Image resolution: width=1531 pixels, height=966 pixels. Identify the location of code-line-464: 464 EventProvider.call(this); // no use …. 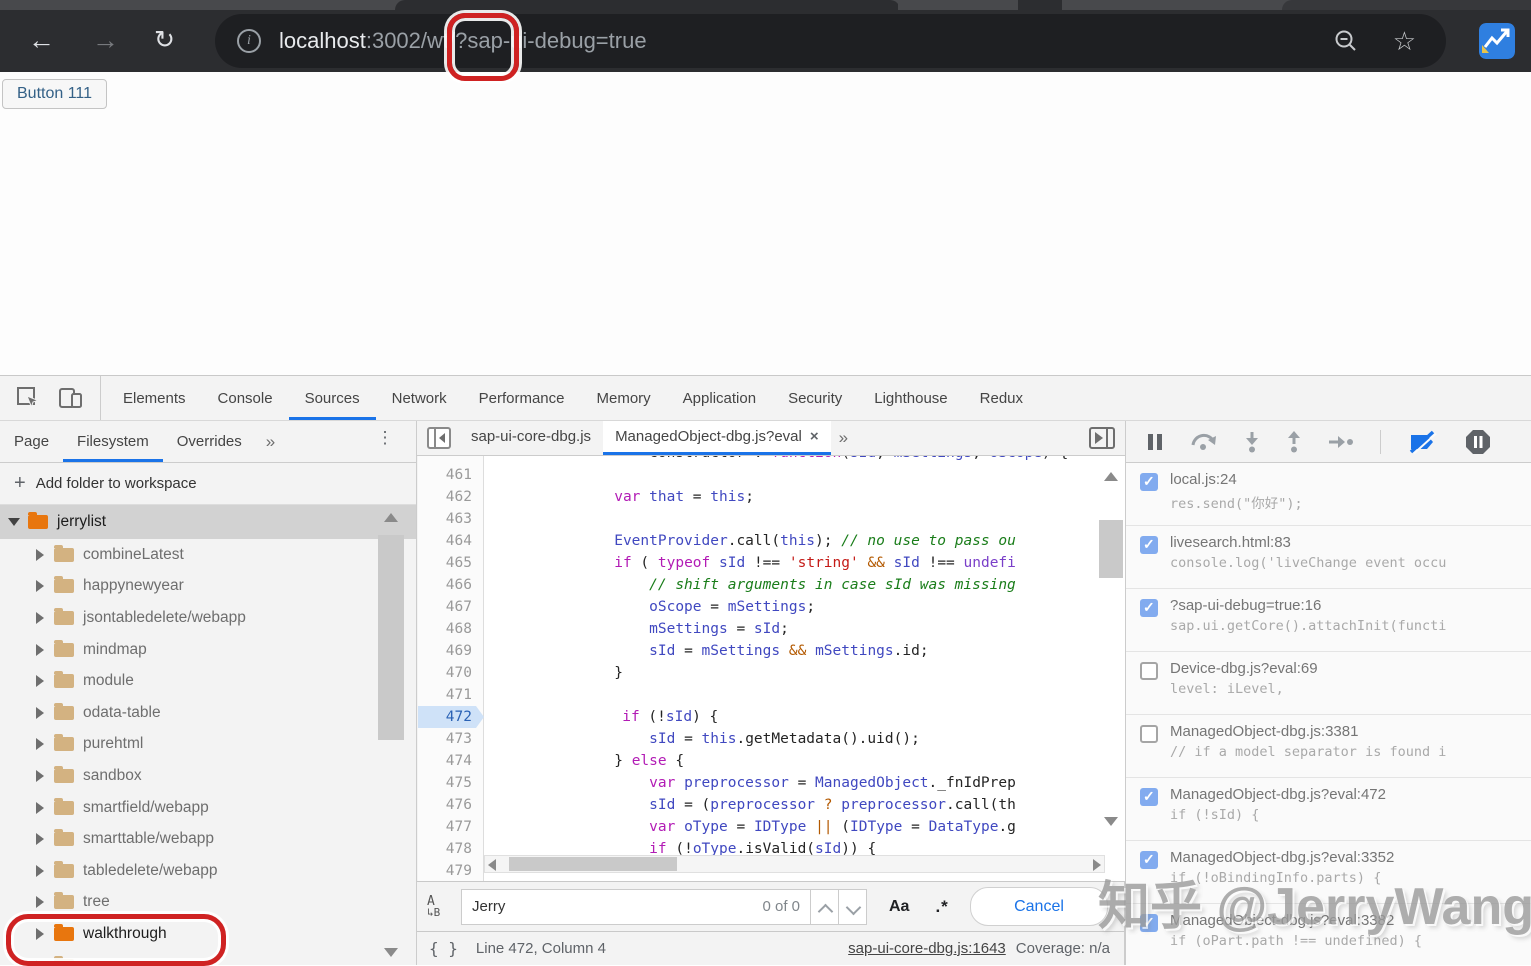
(771, 541).